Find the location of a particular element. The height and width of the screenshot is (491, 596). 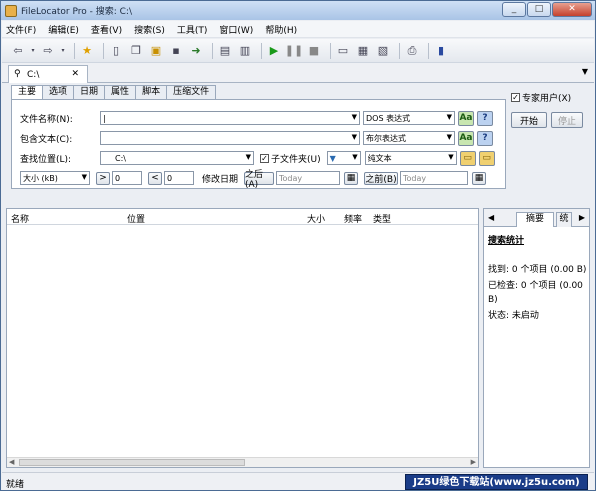

location-input: C:\ ▼ is located at coordinates (177, 158).